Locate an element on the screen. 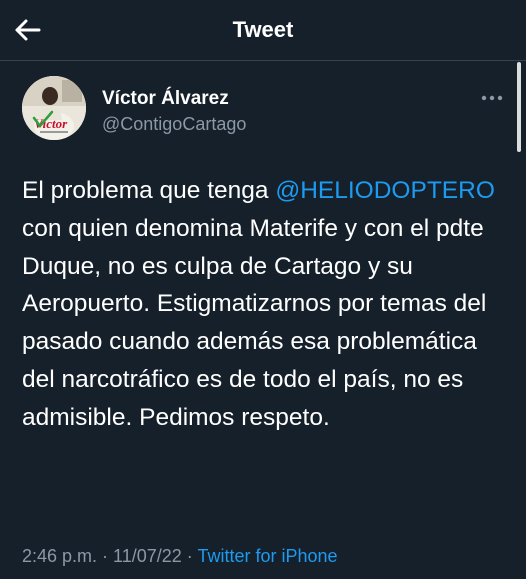 This screenshot has height=579, width=526. ellipsis-icon is located at coordinates (492, 98).